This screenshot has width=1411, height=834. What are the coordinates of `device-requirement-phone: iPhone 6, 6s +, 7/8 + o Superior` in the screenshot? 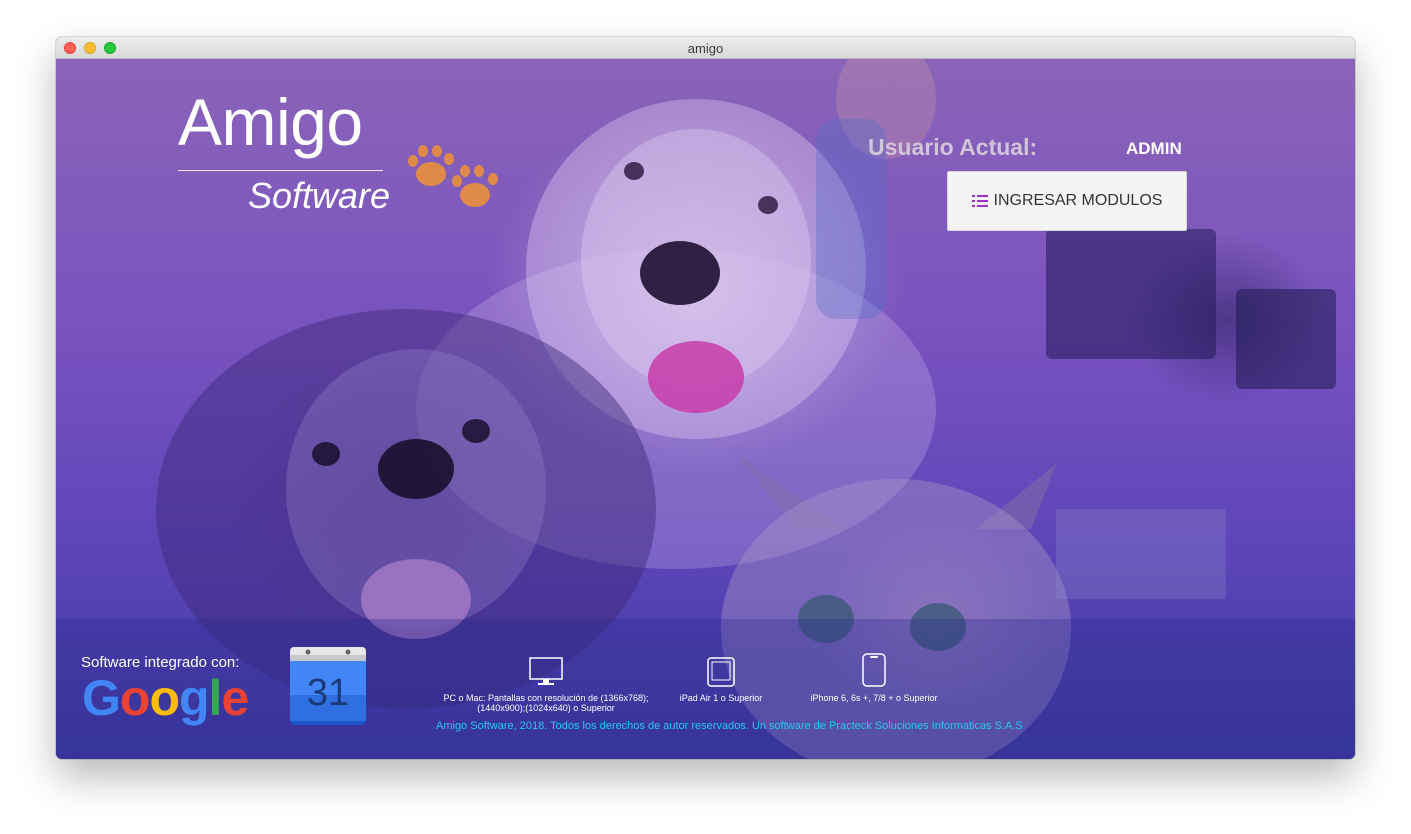 It's located at (874, 678).